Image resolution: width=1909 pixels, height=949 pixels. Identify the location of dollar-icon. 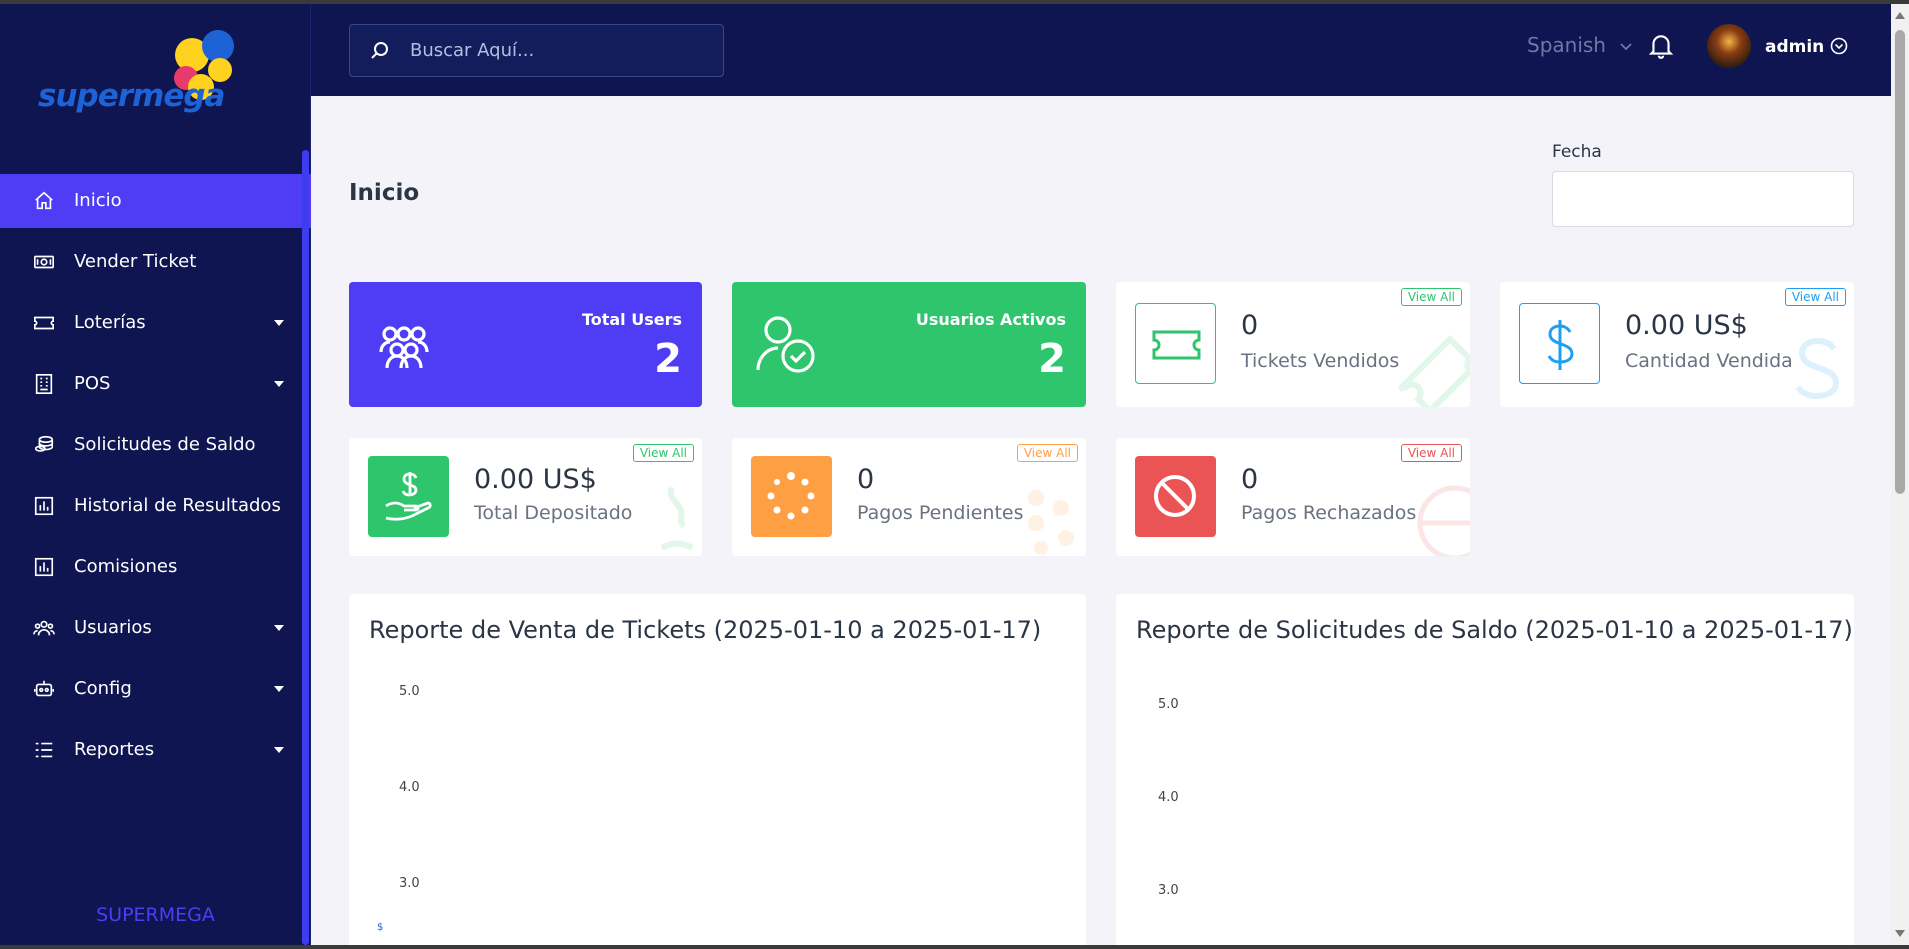
(1560, 345).